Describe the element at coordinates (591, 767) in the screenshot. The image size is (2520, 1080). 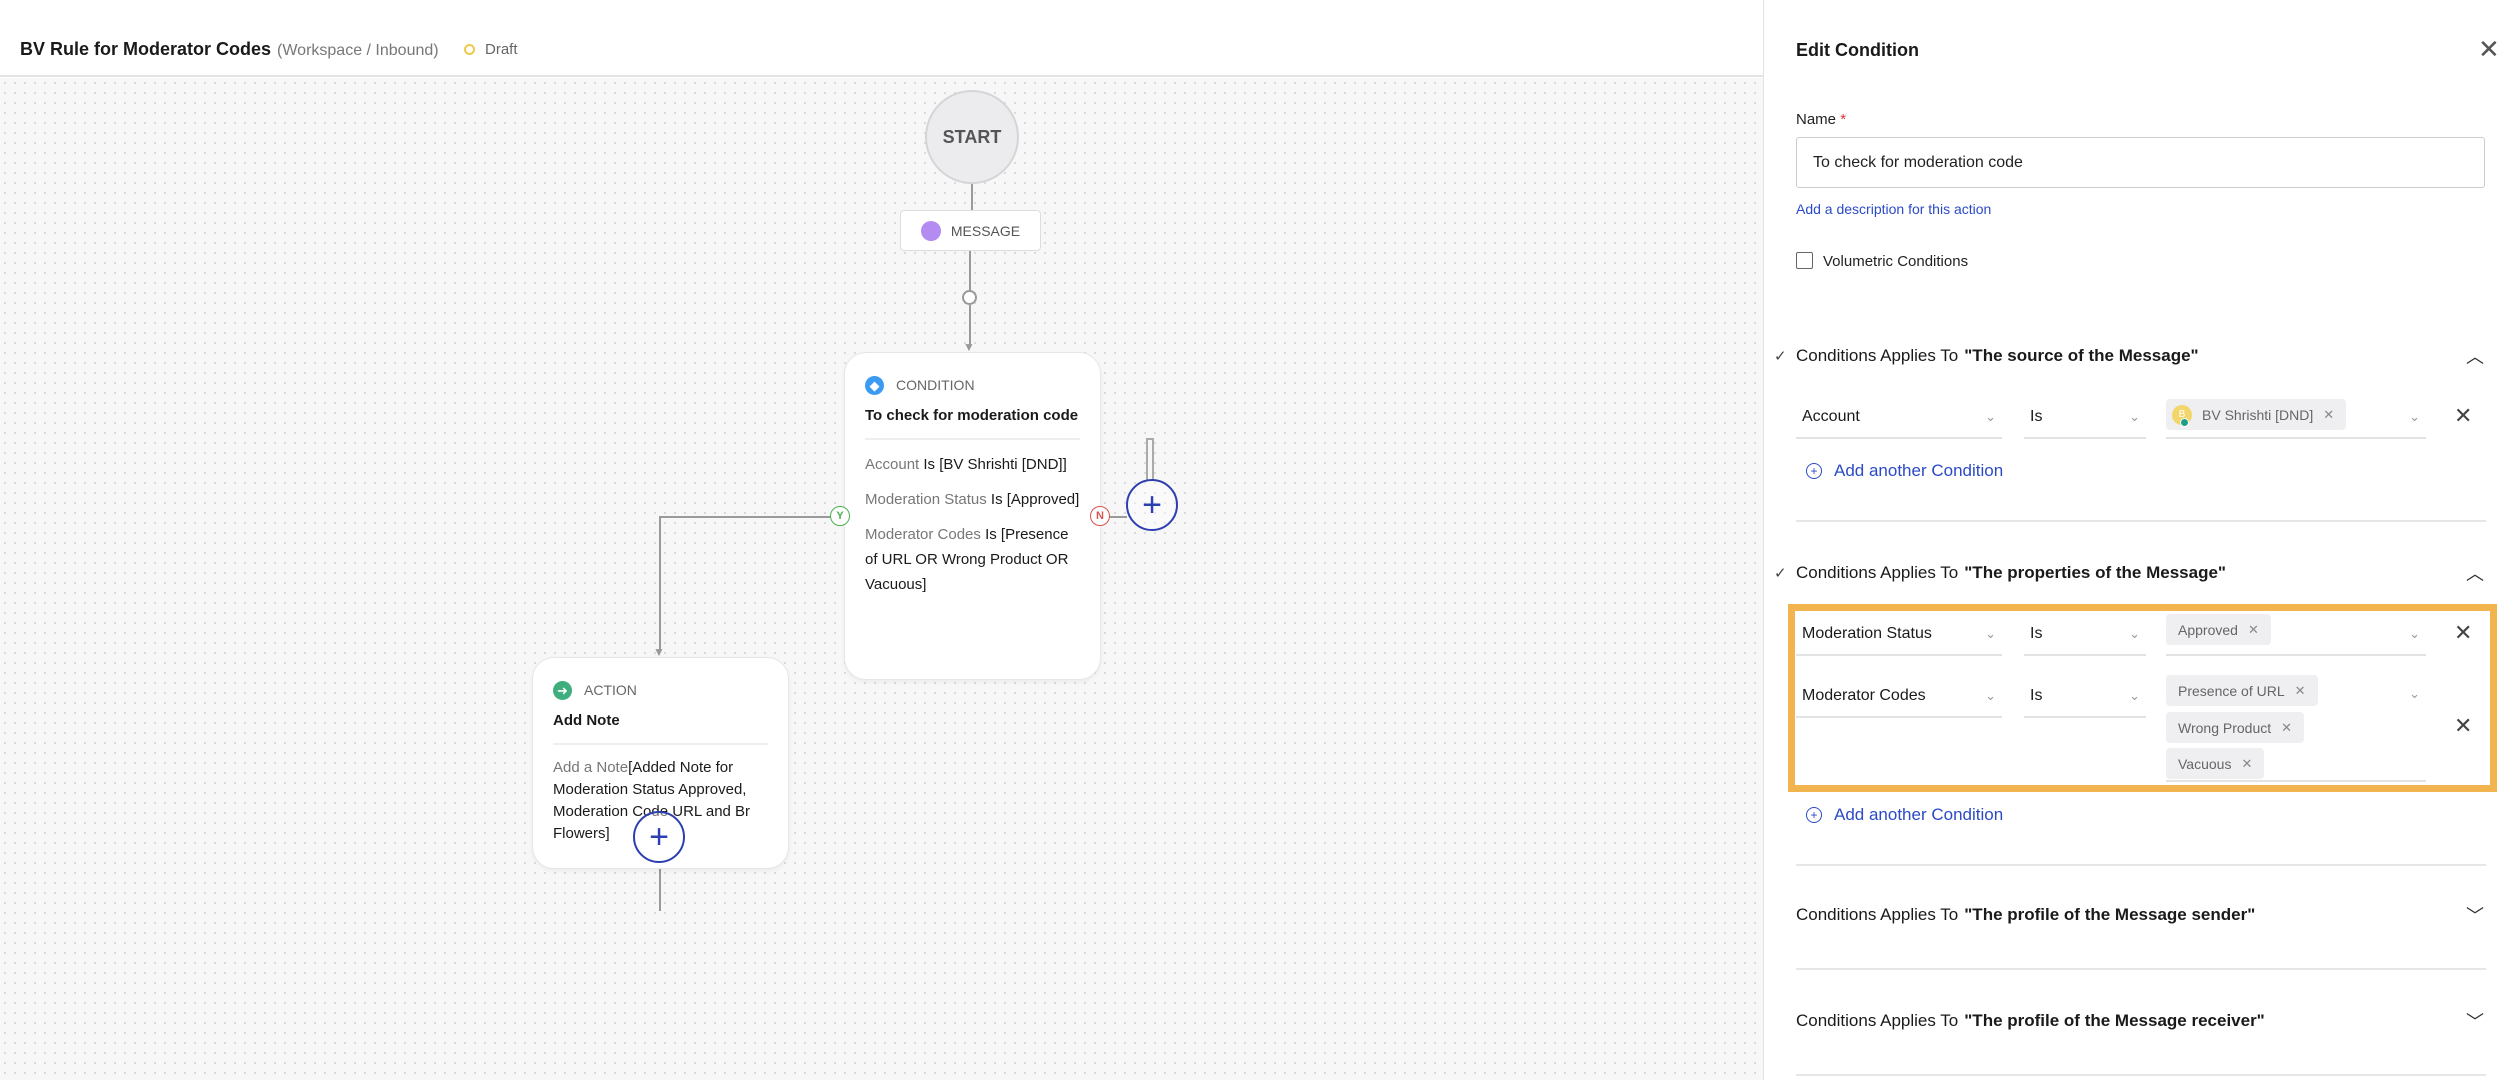
I see `action-key: Add a Note` at that location.